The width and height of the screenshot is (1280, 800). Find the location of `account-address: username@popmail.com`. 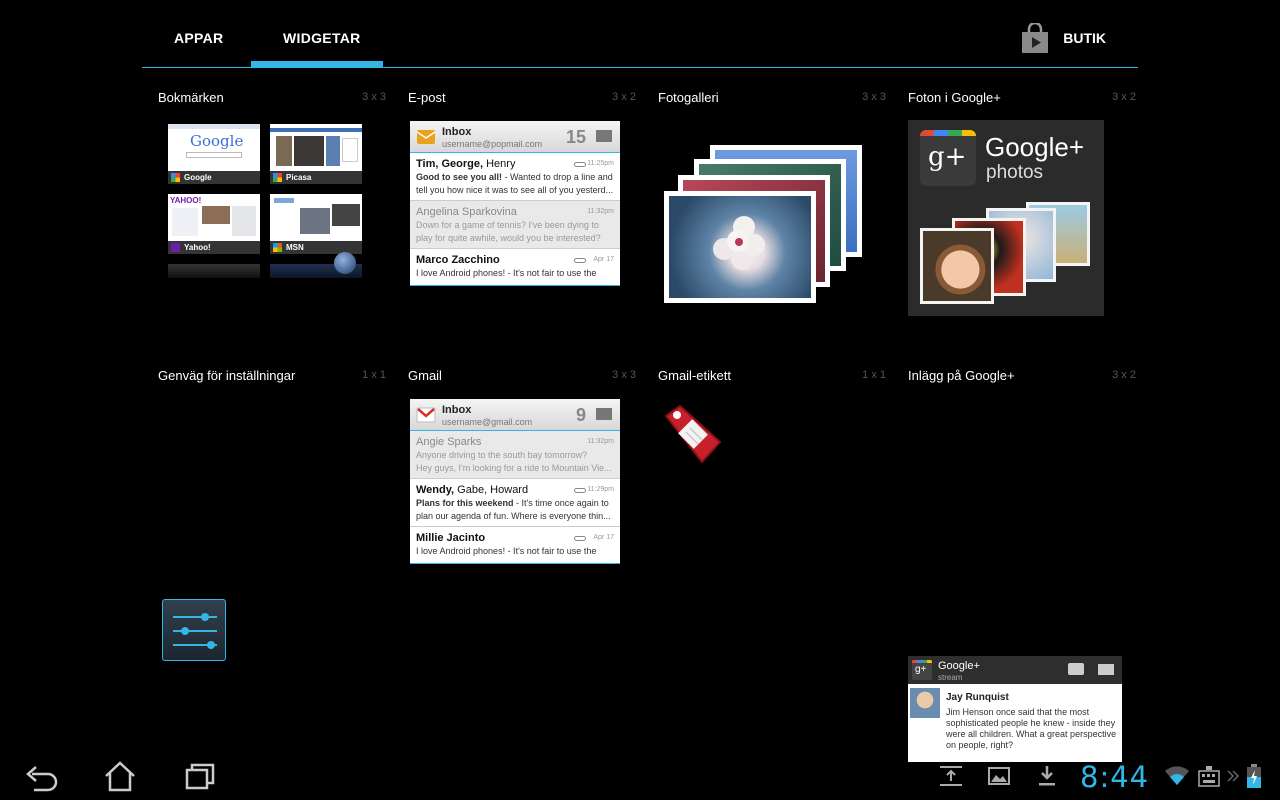

account-address: username@popmail.com is located at coordinates (492, 144).